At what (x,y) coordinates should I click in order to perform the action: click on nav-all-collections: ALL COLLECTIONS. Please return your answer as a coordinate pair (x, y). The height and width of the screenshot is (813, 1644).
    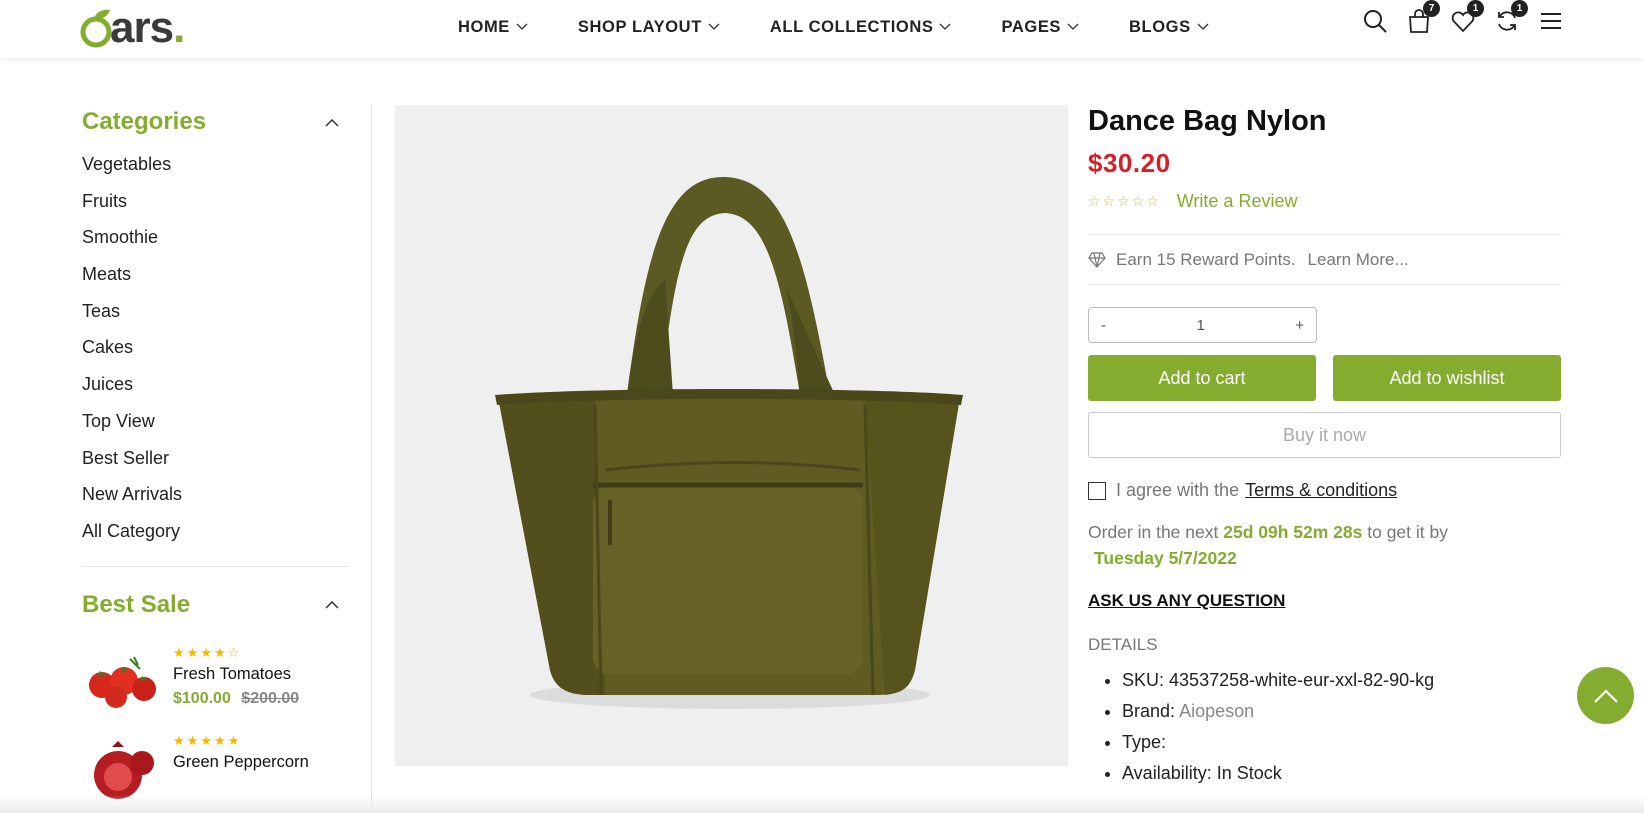
    Looking at the image, I should click on (861, 27).